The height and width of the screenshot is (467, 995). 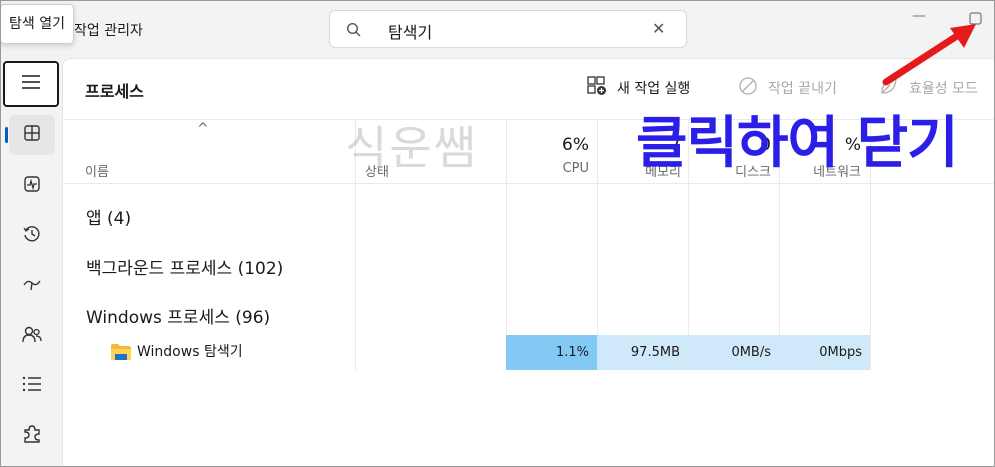 What do you see at coordinates (642, 352) in the screenshot?
I see `memory-cell: 97.5MB` at bounding box center [642, 352].